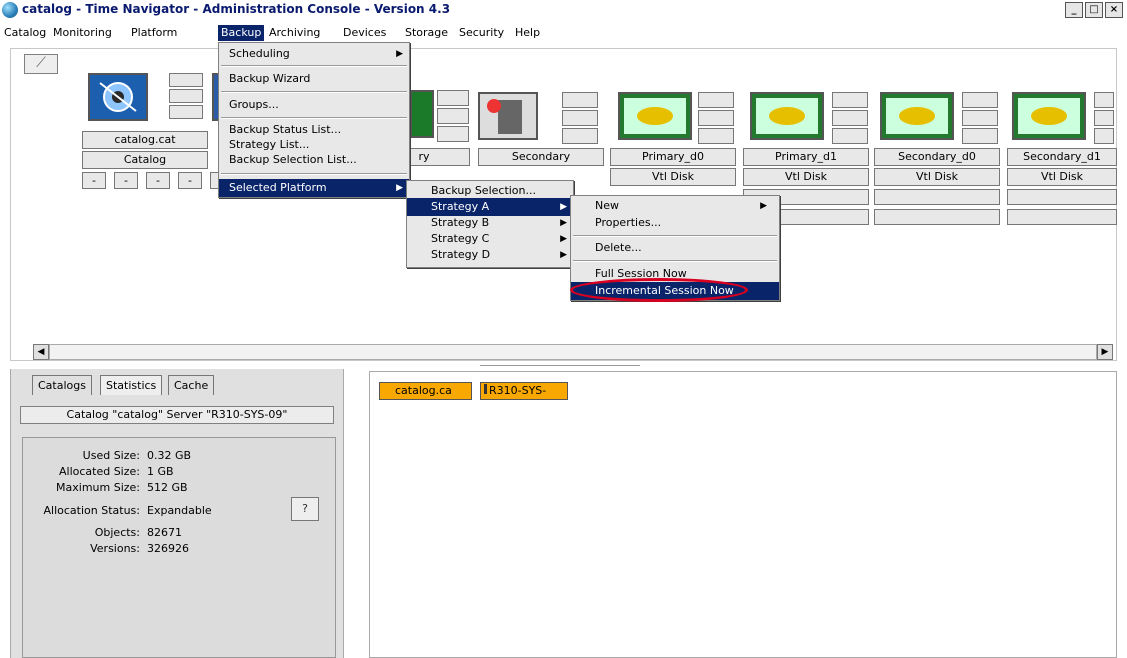 The height and width of the screenshot is (658, 1127). I want to click on menu-archiving: Archiving, so click(294, 33).